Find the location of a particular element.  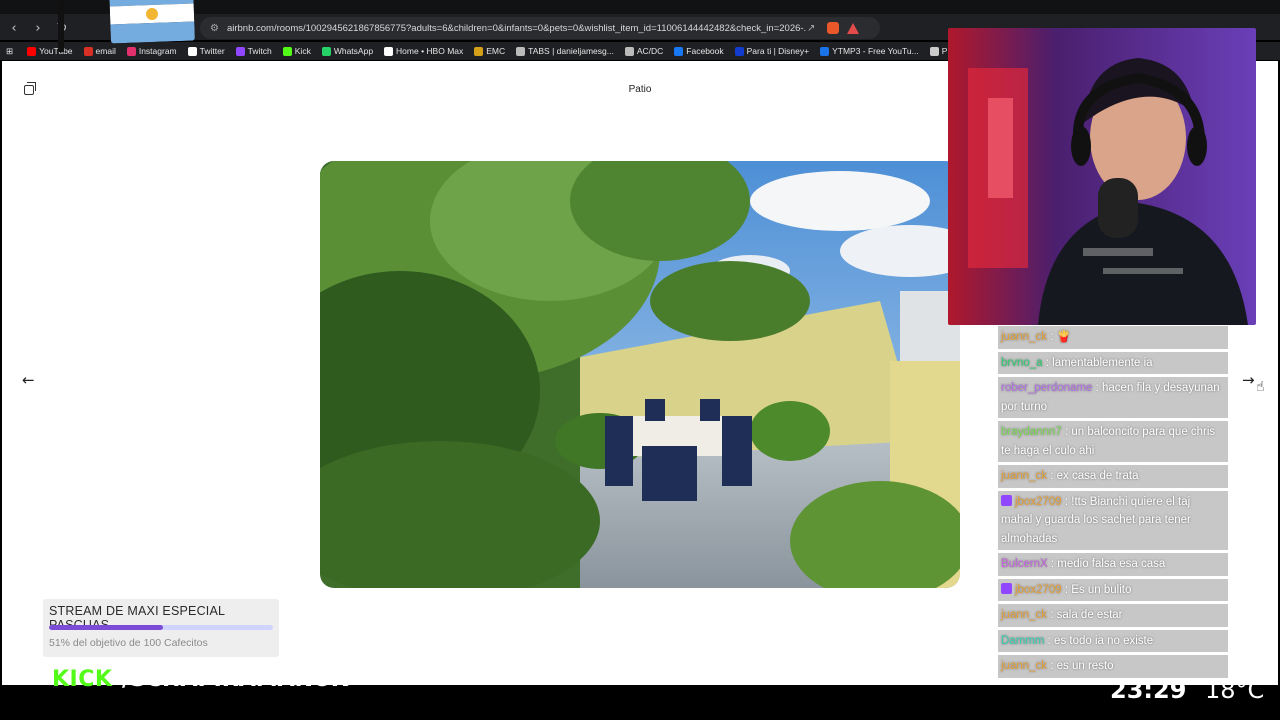

bookmark-item: Twitch is located at coordinates (253, 51).